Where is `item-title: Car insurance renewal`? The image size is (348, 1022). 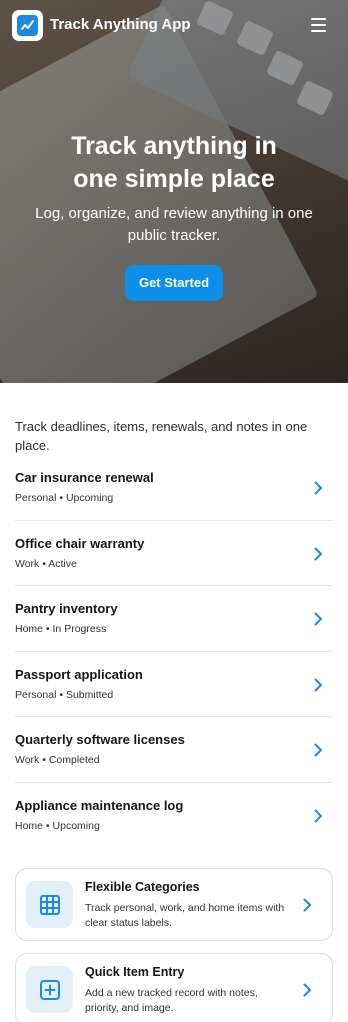 item-title: Car insurance renewal is located at coordinates (84, 477).